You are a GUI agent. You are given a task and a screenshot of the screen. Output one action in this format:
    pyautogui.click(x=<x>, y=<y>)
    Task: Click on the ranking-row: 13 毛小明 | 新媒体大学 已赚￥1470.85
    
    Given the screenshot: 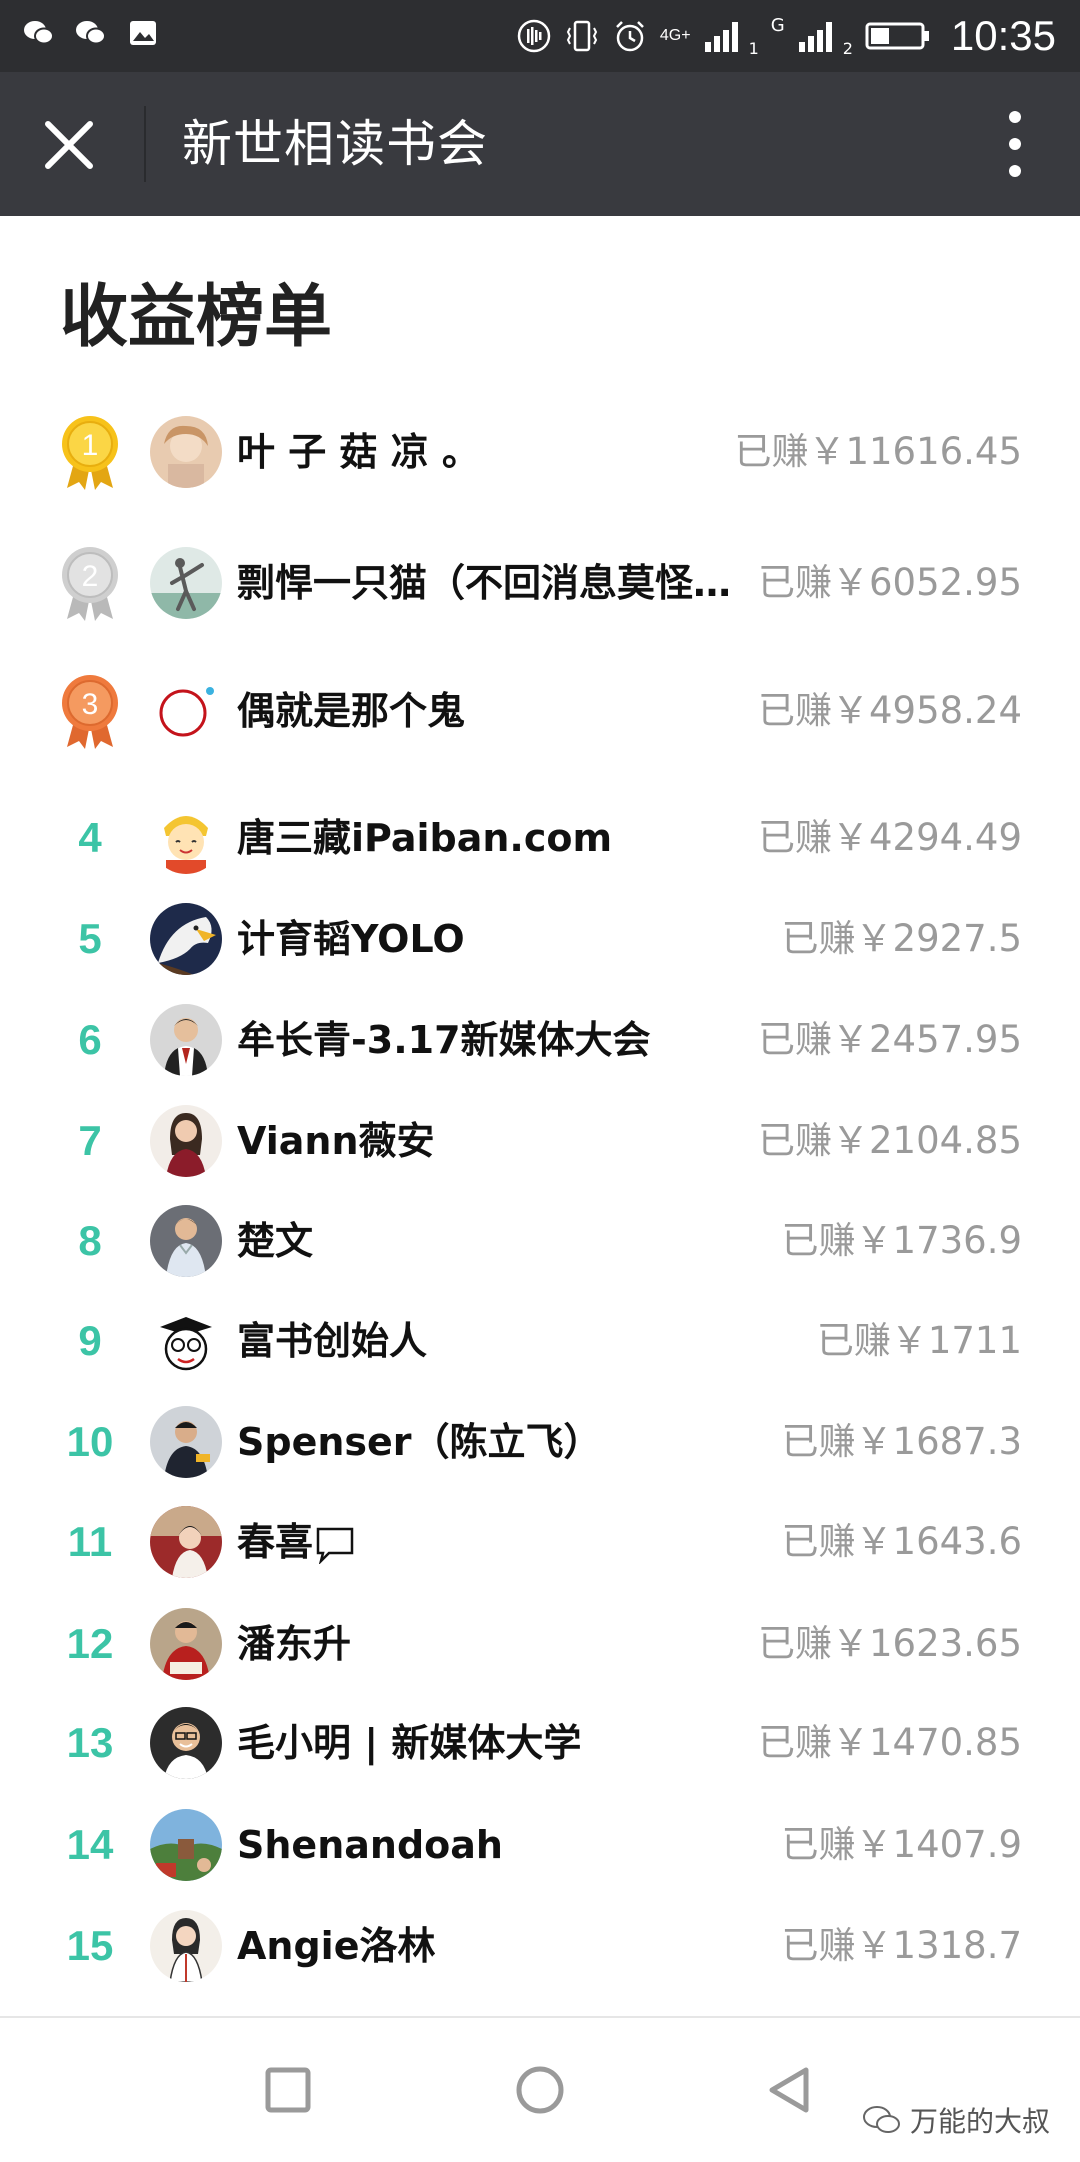 What is the action you would take?
    pyautogui.click(x=540, y=1743)
    